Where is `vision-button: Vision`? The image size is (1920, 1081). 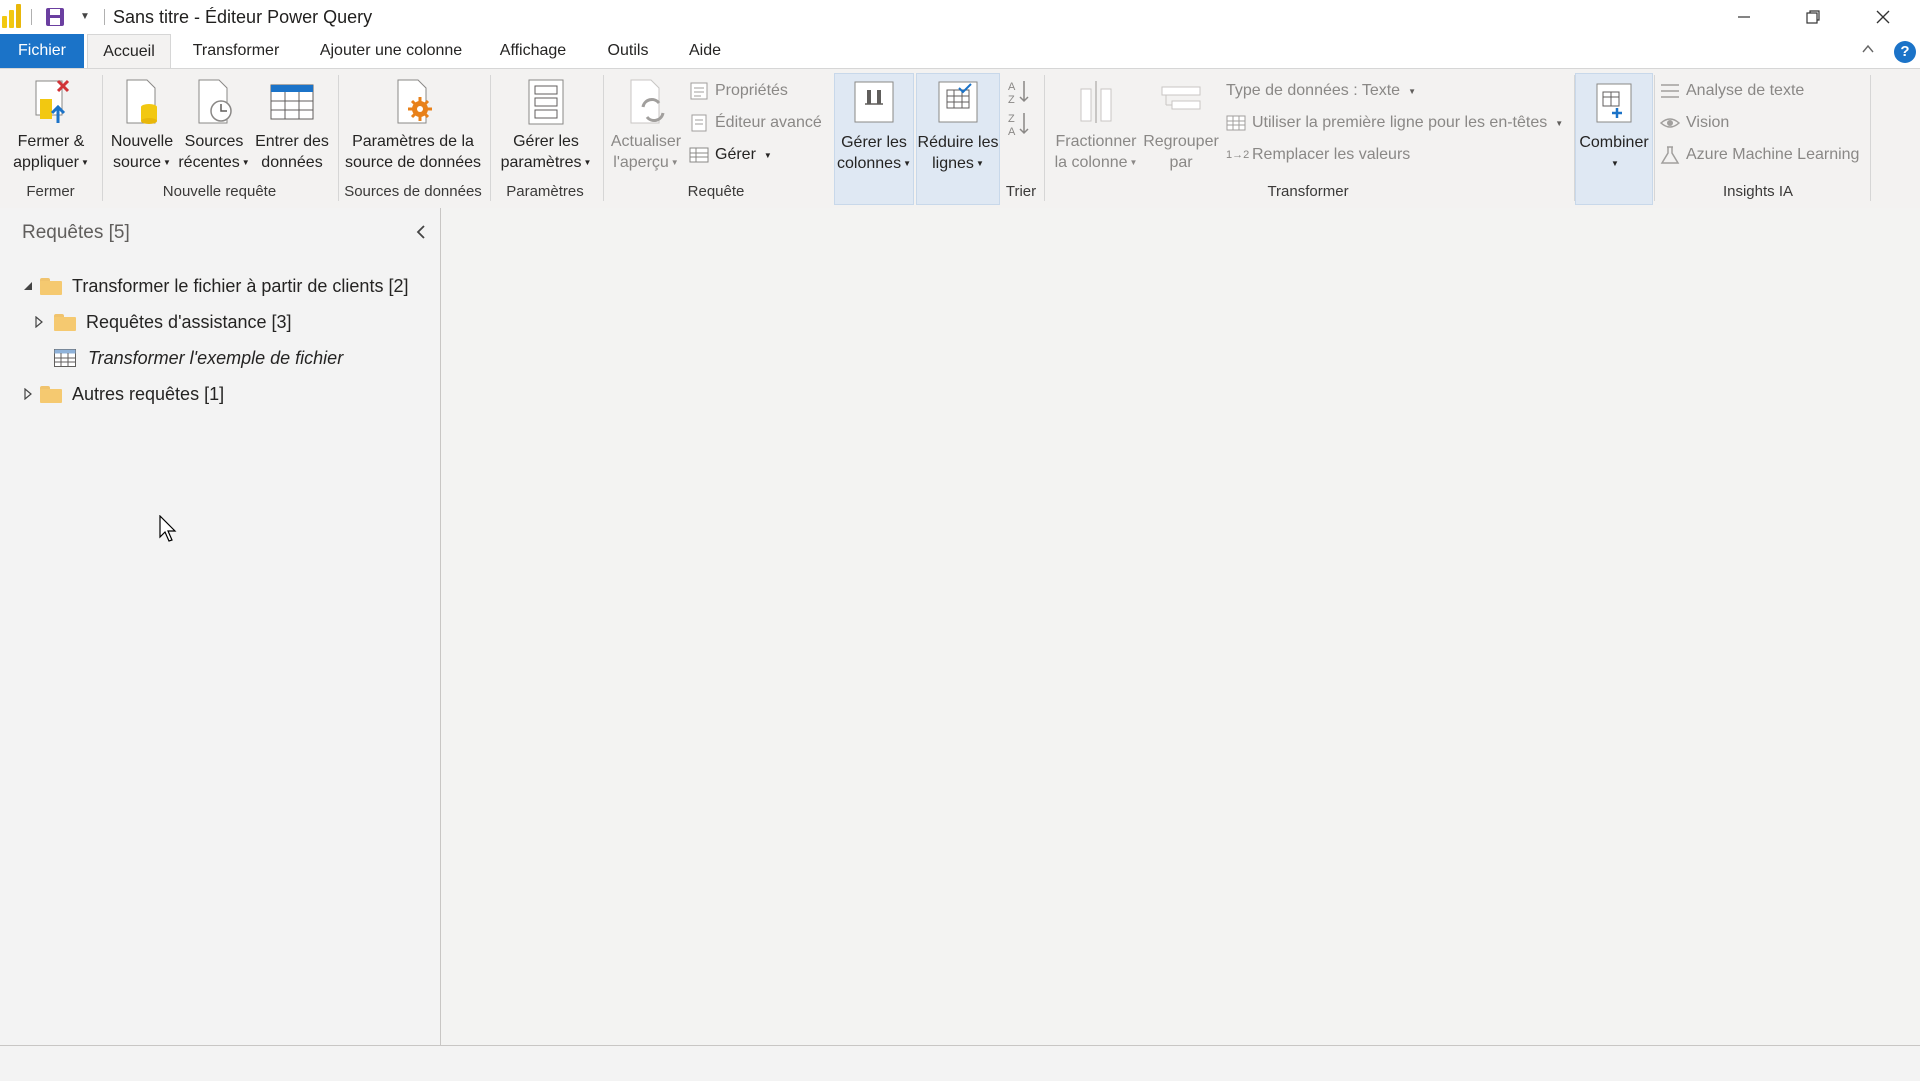 vision-button: Vision is located at coordinates (1694, 123).